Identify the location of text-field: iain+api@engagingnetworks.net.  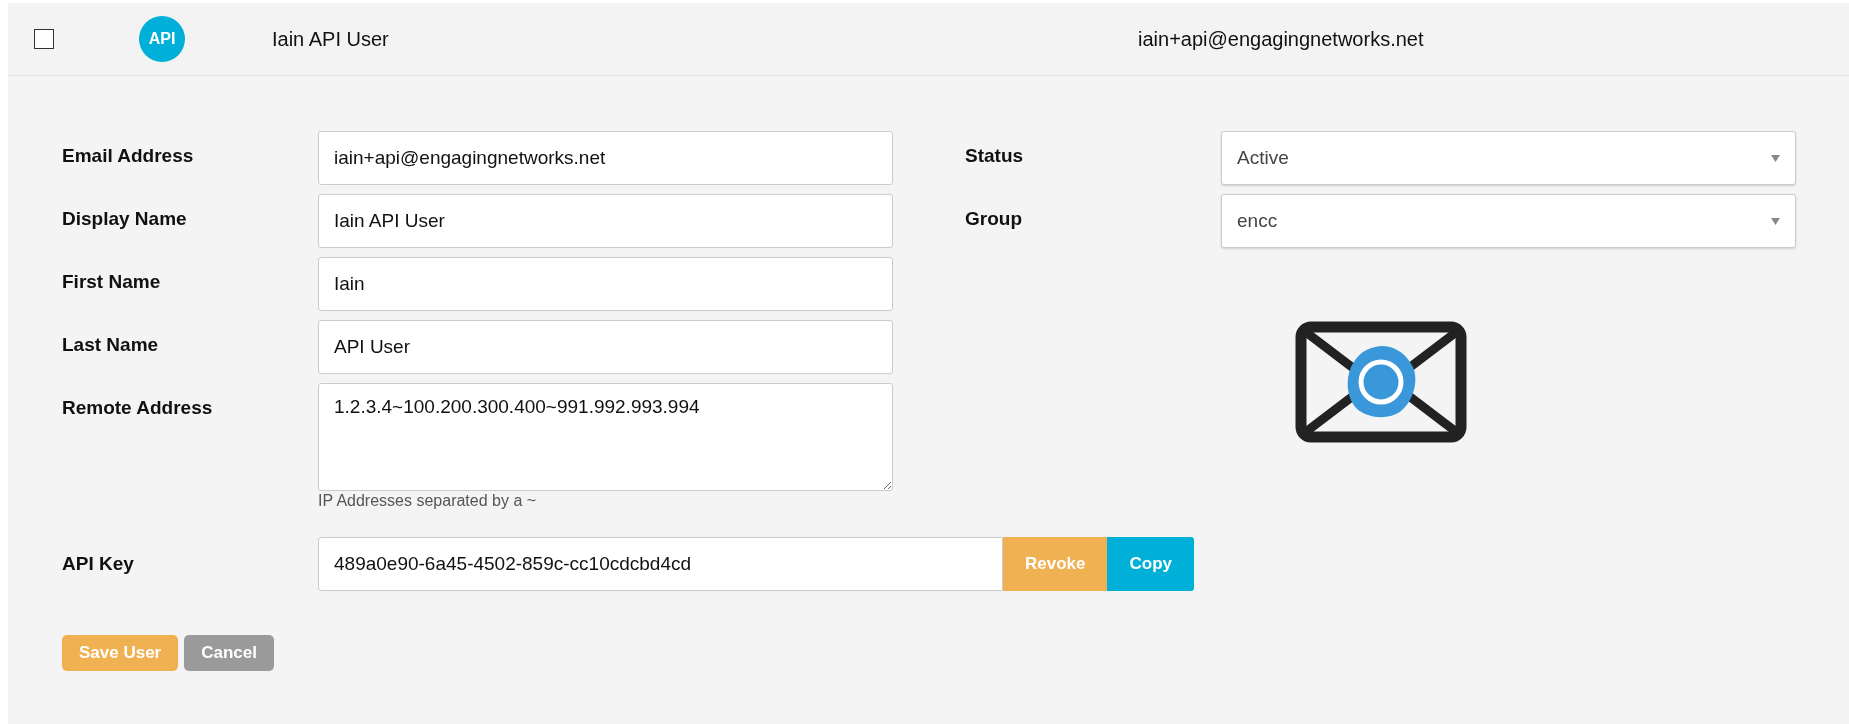
(605, 158).